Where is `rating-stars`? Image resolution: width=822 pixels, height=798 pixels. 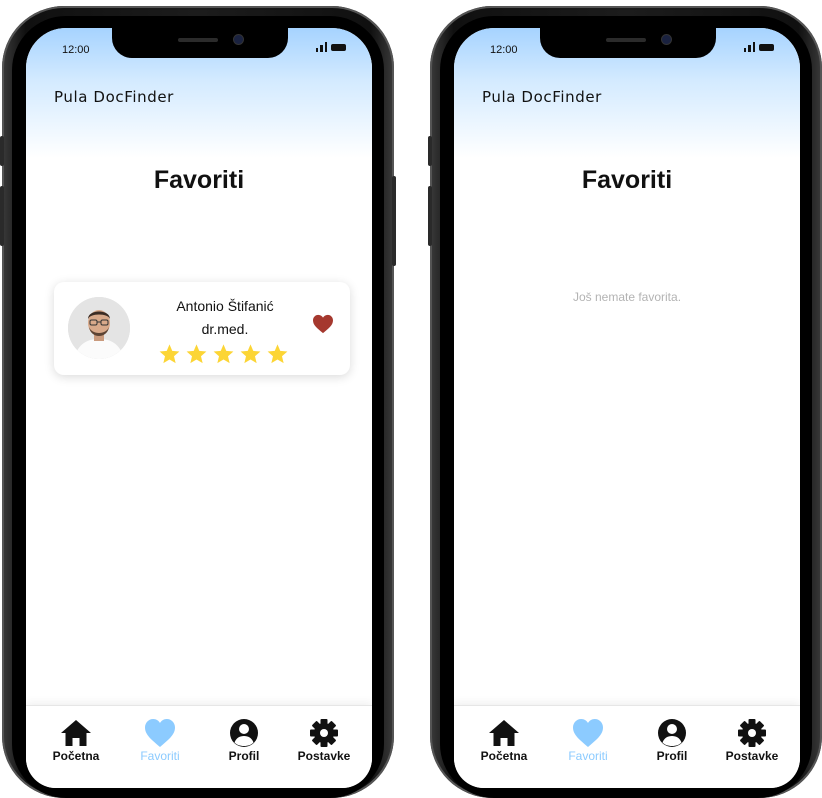
rating-stars is located at coordinates (223, 354).